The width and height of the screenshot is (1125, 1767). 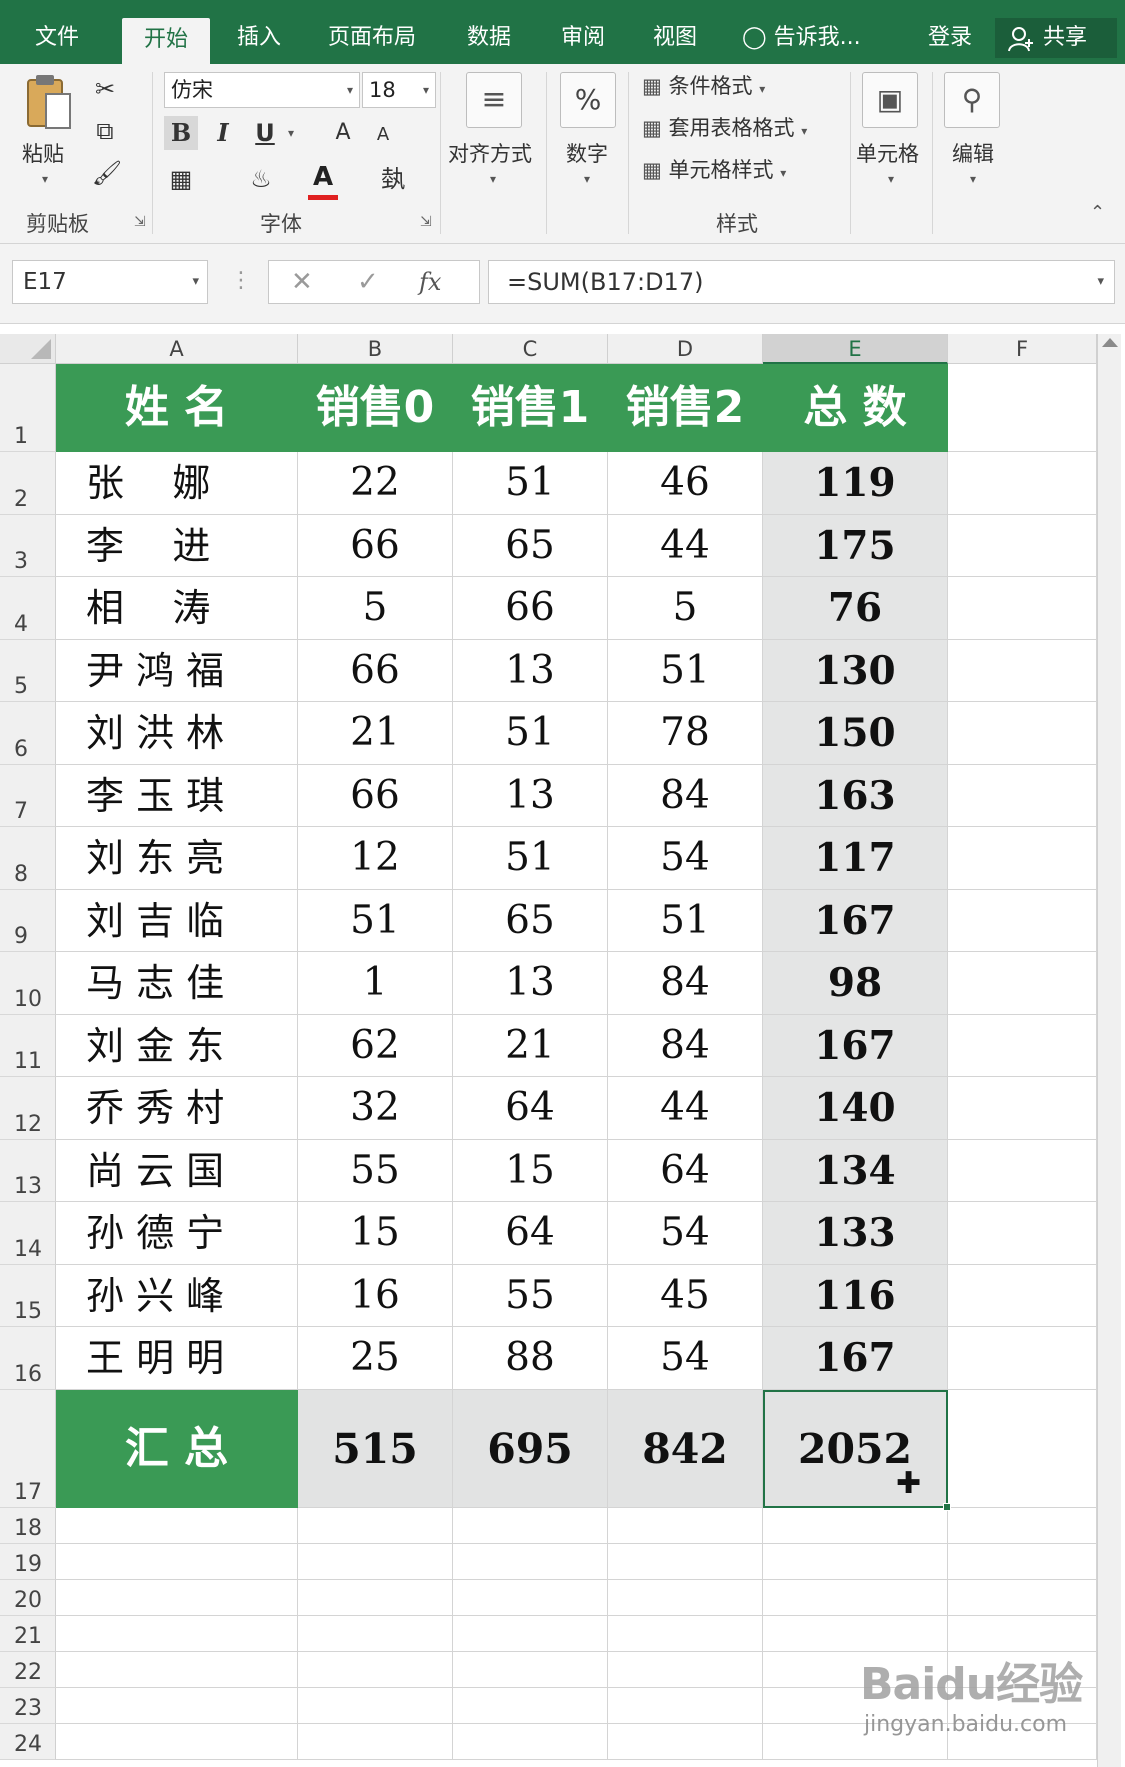 I want to click on column-header-b: B, so click(x=375, y=349).